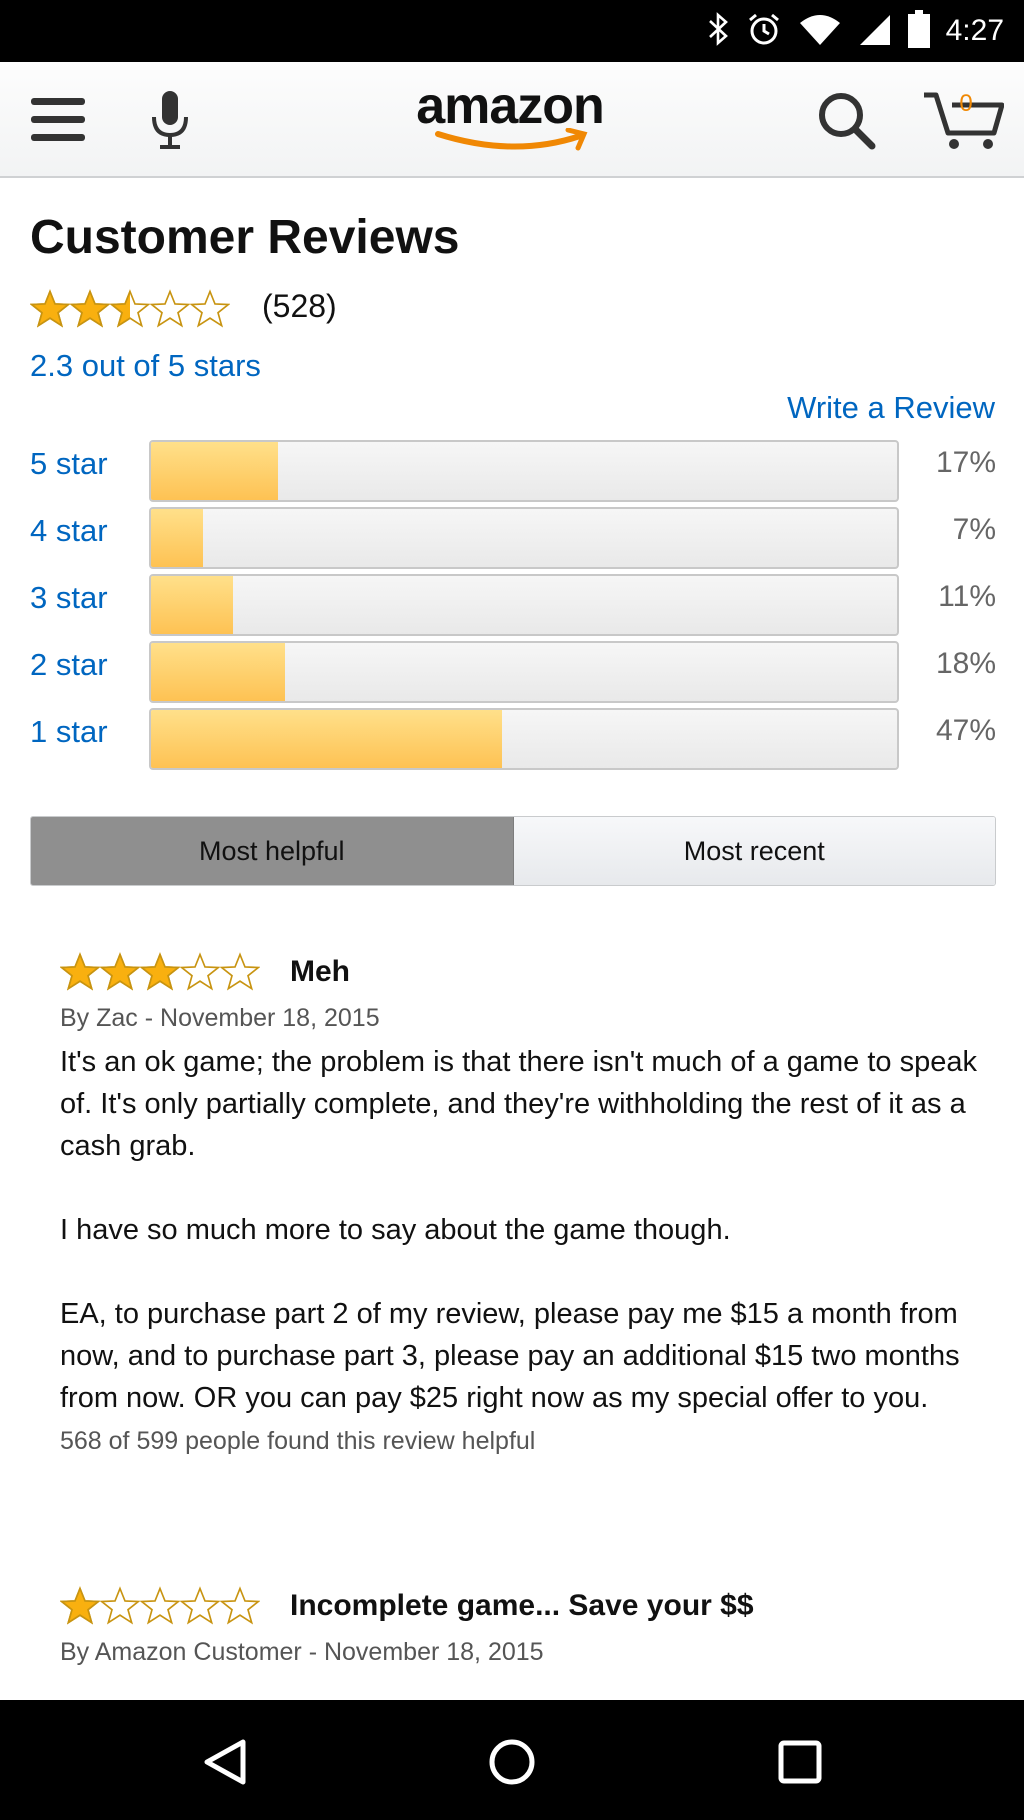  I want to click on amazon-logo: amazon, so click(510, 118).